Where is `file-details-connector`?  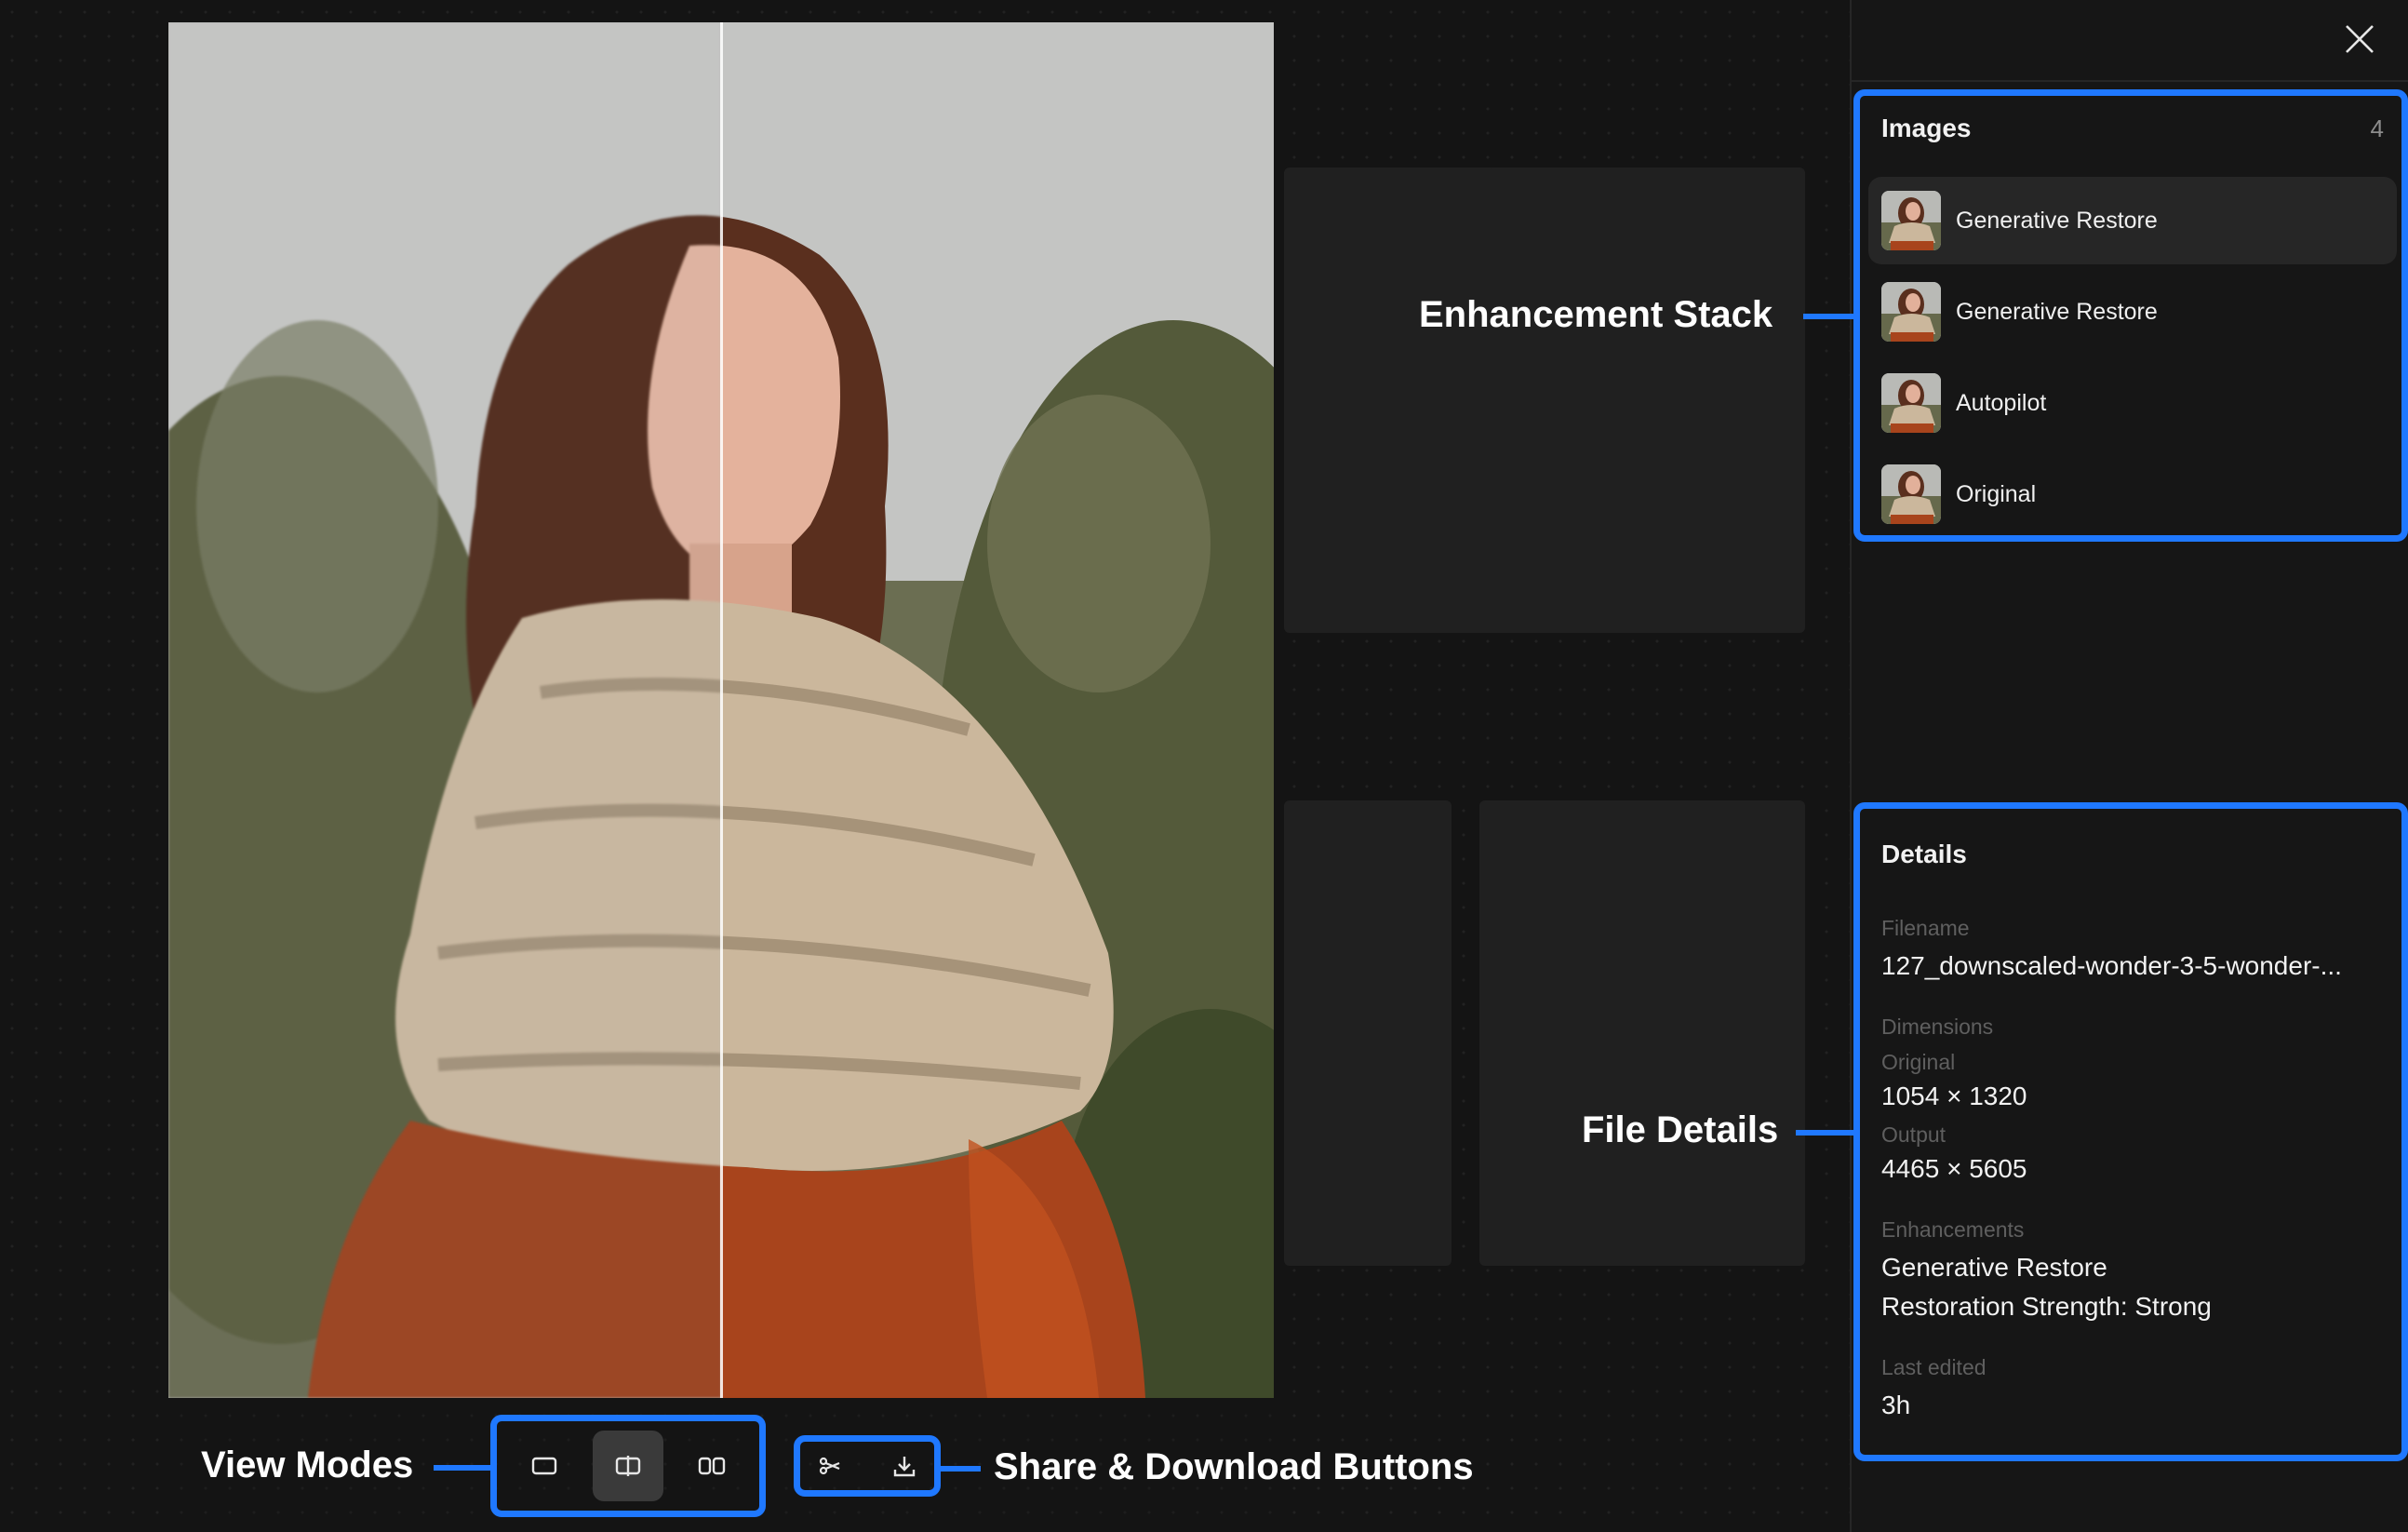 file-details-connector is located at coordinates (1826, 1133).